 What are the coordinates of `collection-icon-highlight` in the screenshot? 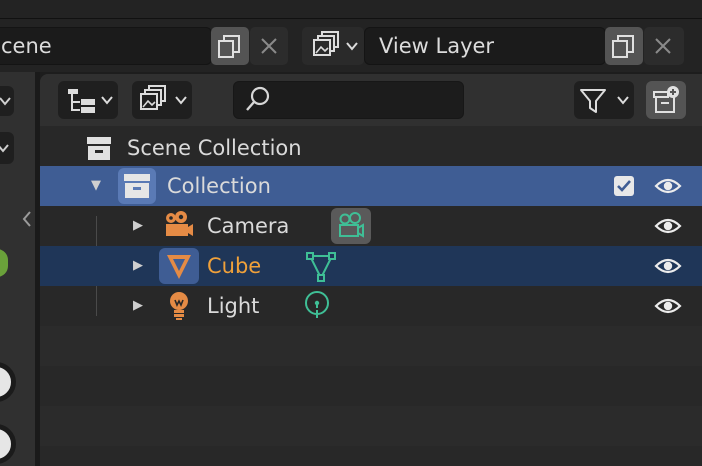 It's located at (137, 186).